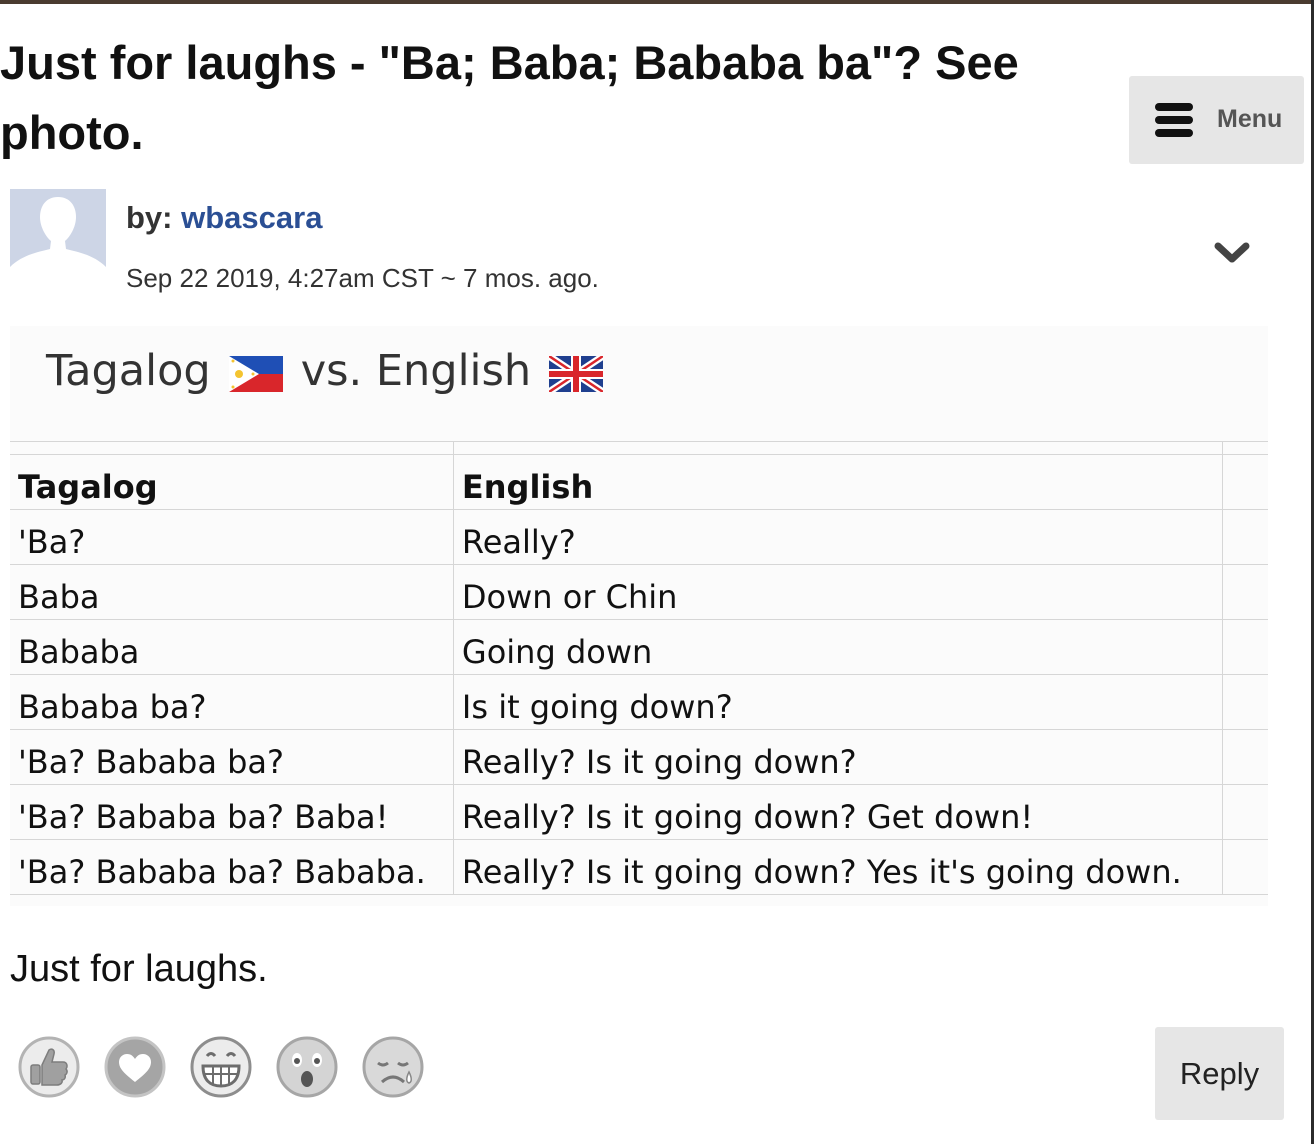  I want to click on table-cell: Really? Is it going down?, so click(838, 757).